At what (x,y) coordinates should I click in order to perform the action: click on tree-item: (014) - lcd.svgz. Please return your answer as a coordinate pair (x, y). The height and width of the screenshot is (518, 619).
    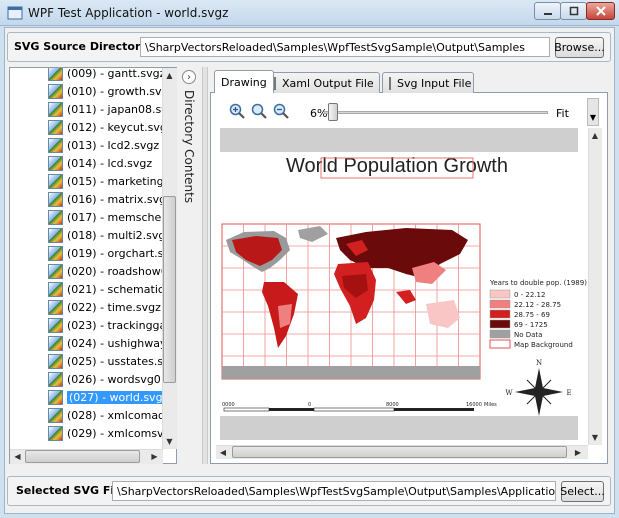
    Looking at the image, I should click on (100, 163).